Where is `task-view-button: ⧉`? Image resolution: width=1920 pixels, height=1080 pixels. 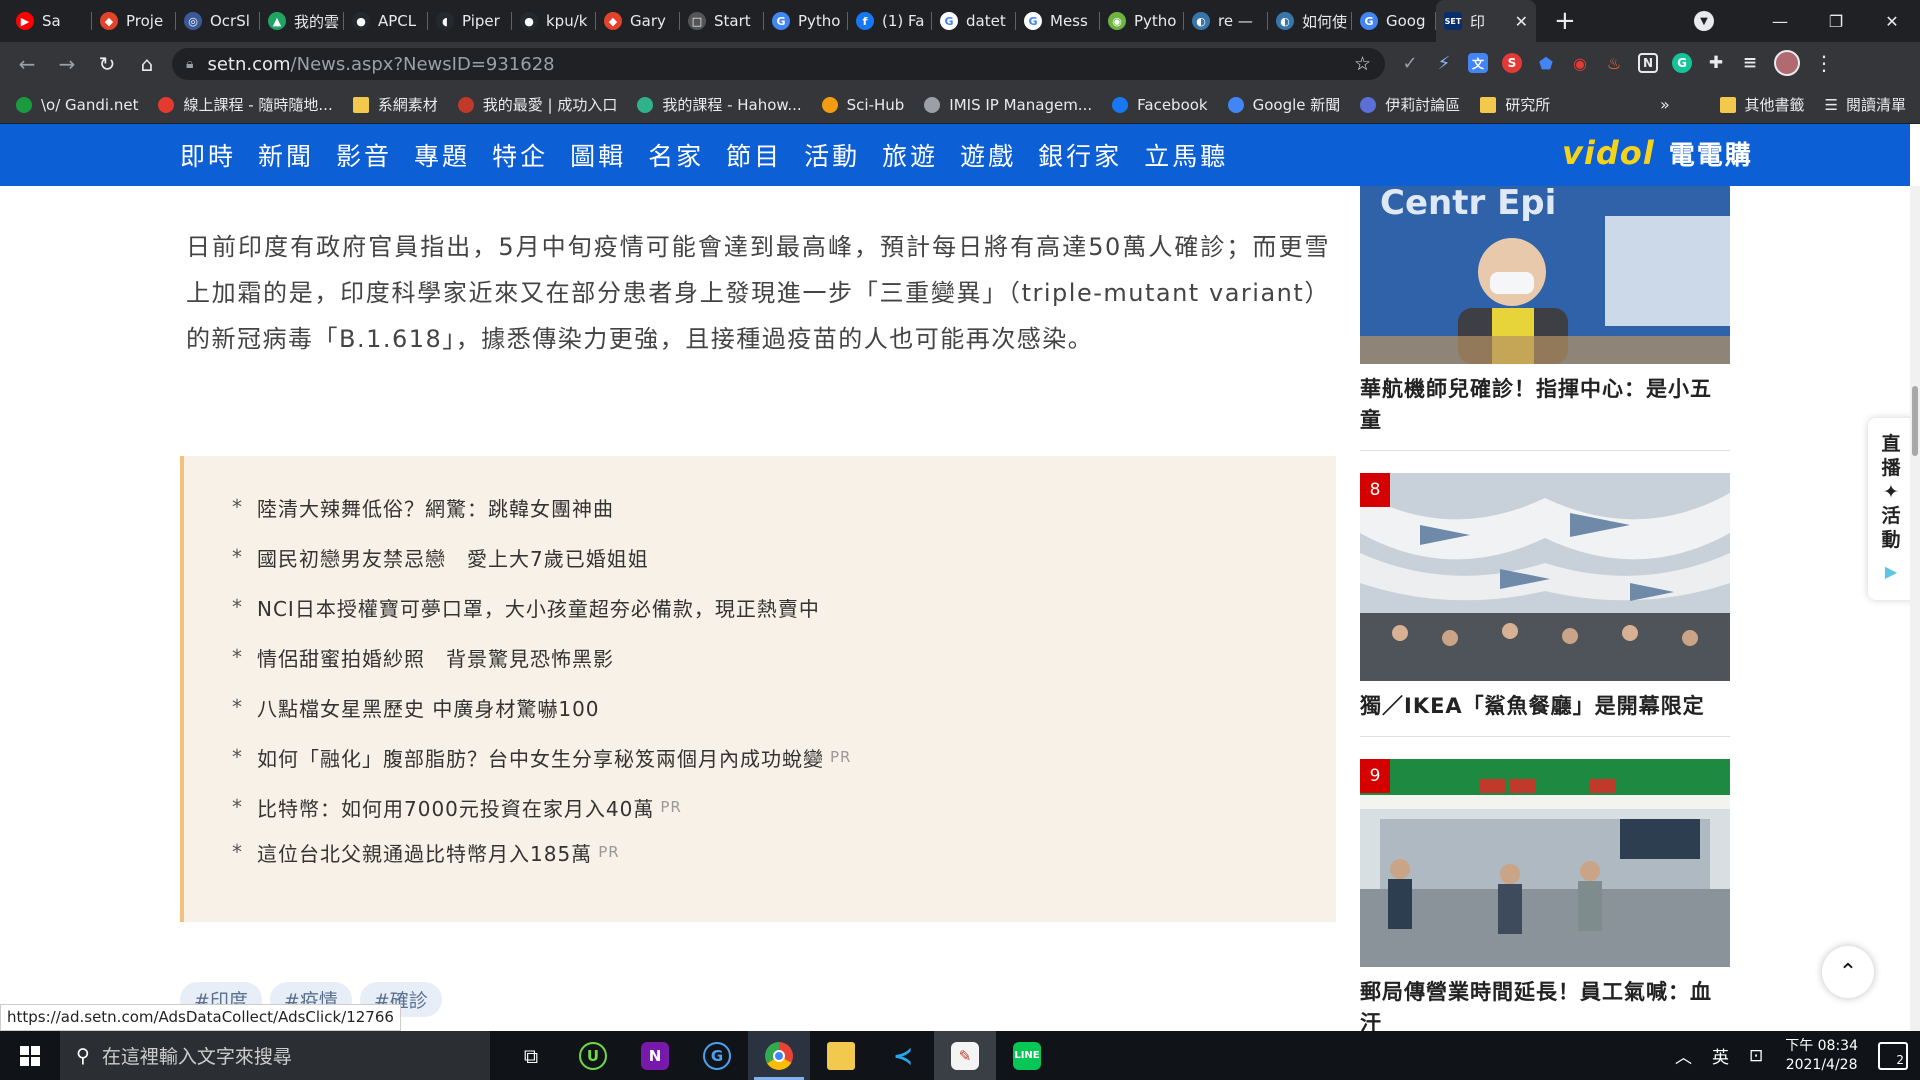 task-view-button: ⧉ is located at coordinates (531, 1055).